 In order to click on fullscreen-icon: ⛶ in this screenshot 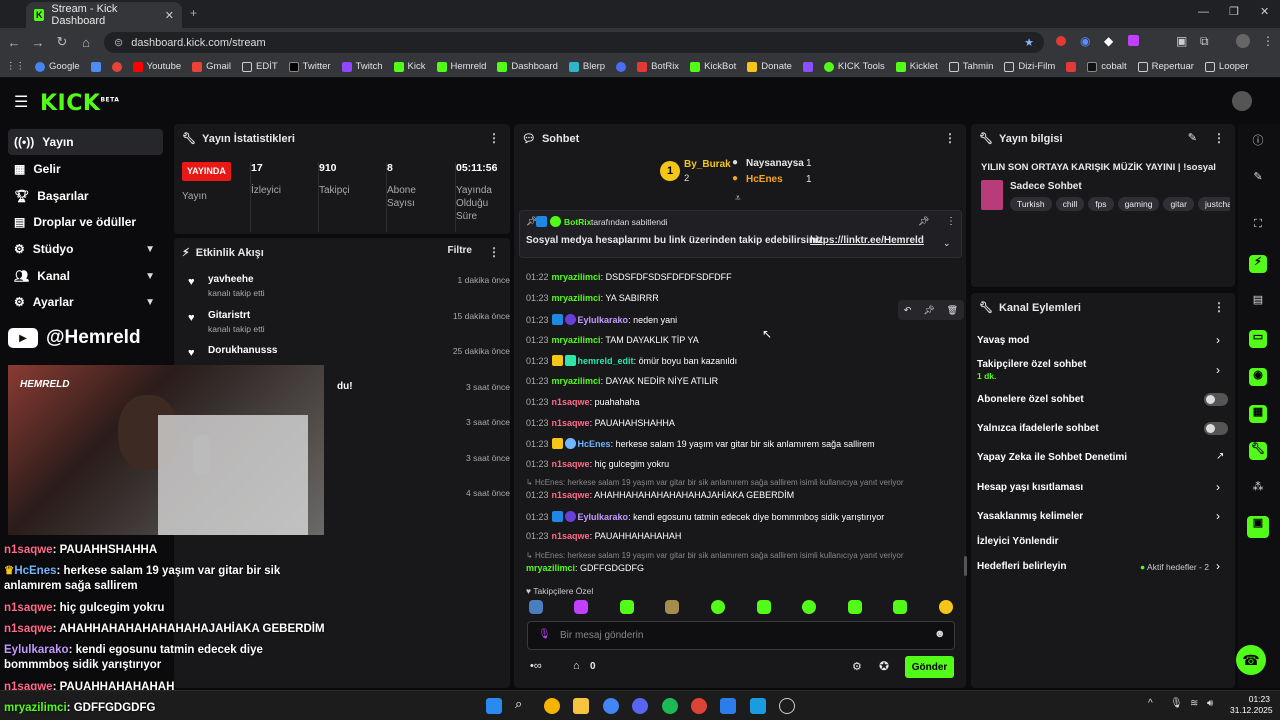, I will do `click(1258, 227)`.